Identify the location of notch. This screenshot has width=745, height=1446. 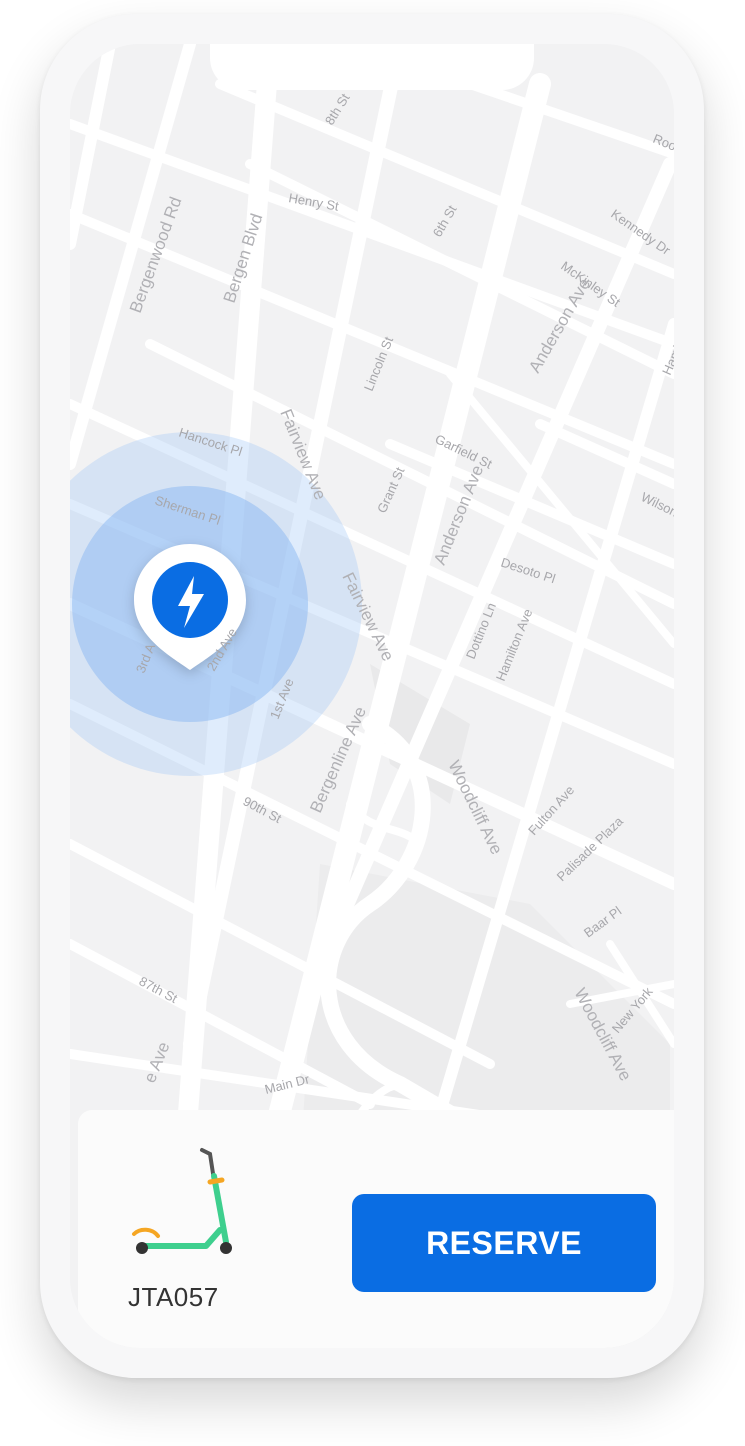
(372, 67).